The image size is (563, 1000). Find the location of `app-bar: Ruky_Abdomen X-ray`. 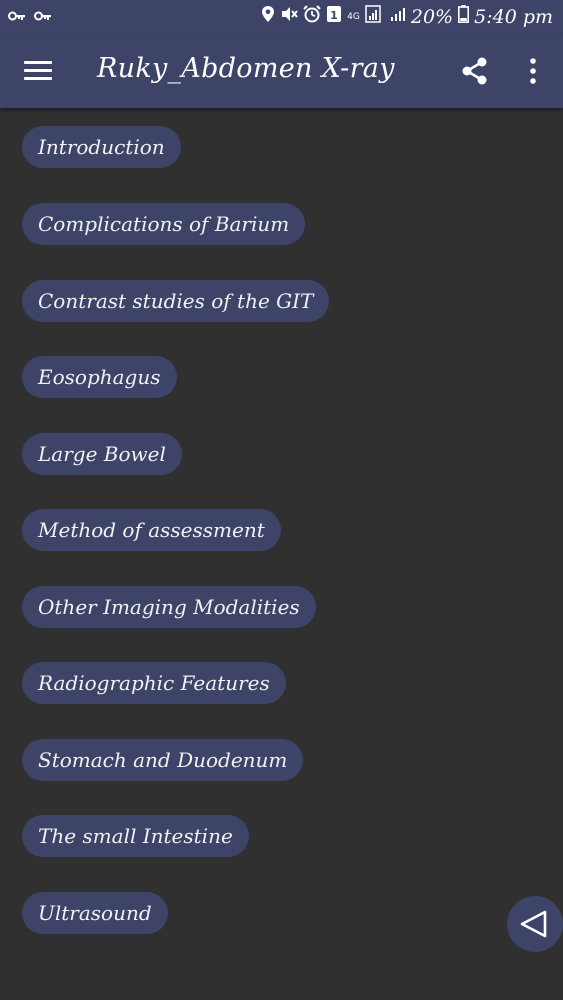

app-bar: Ruky_Abdomen X-ray is located at coordinates (281, 71).